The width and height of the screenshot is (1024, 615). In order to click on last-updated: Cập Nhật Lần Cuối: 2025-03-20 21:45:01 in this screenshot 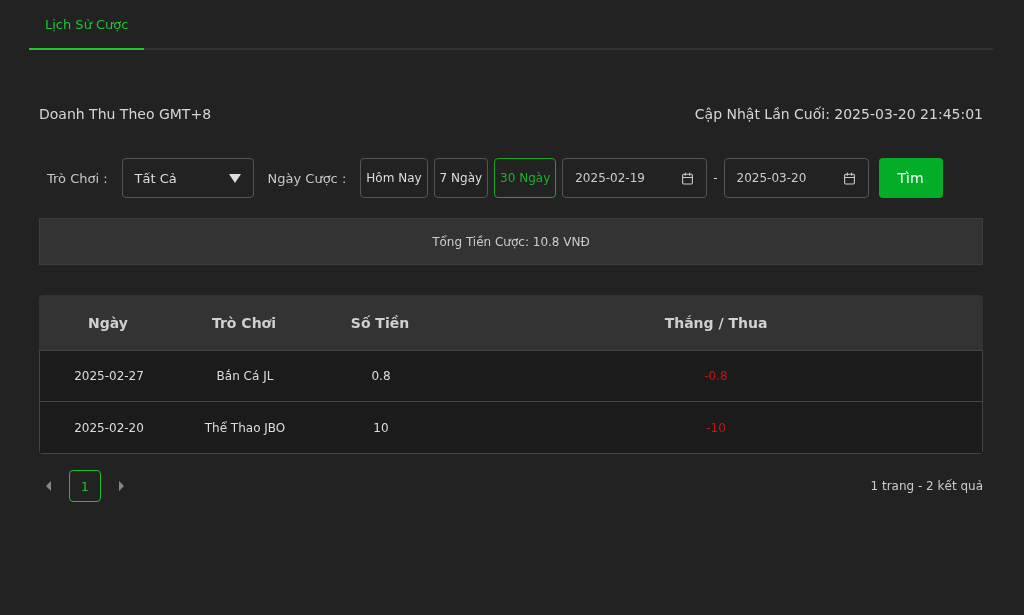, I will do `click(838, 114)`.